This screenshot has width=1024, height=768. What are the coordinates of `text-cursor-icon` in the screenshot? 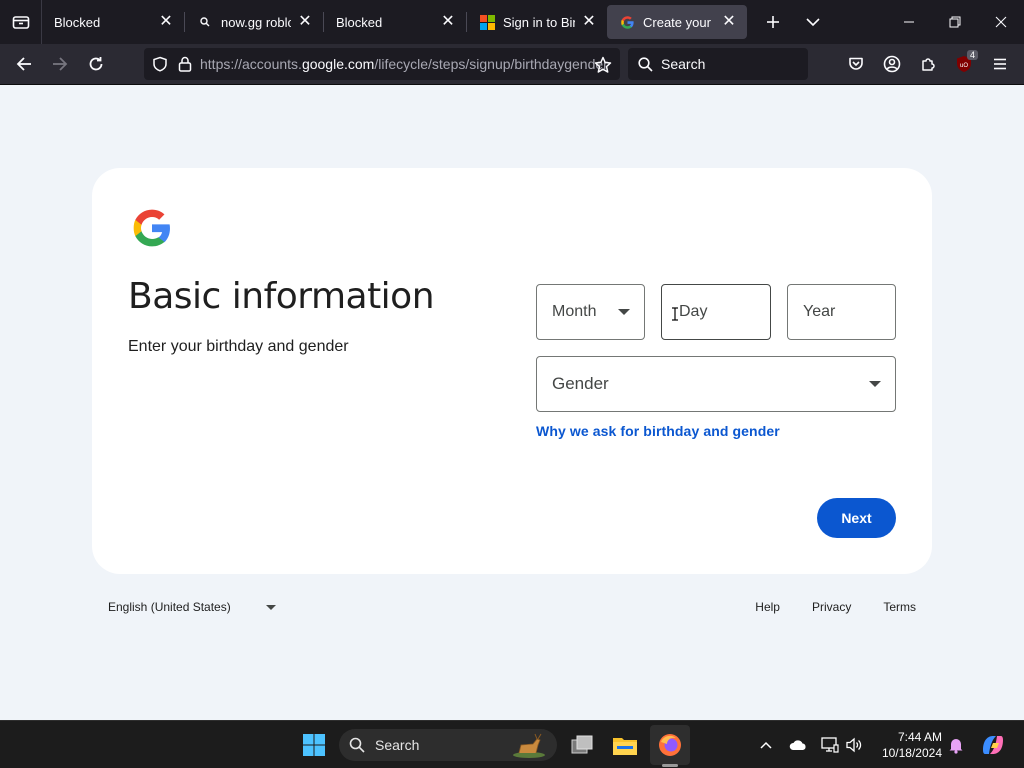 It's located at (675, 314).